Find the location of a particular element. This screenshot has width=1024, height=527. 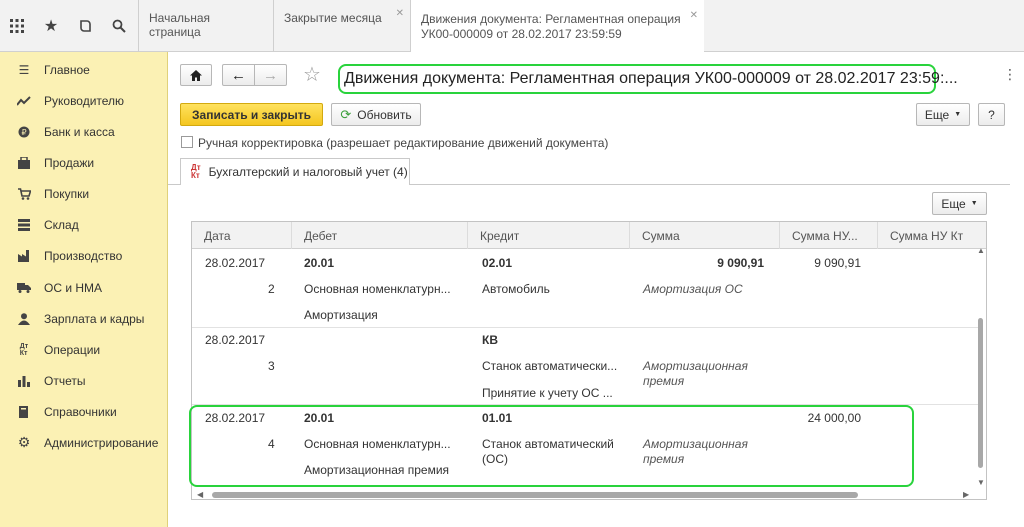

column-header-credit: Кредит is located at coordinates (549, 235).